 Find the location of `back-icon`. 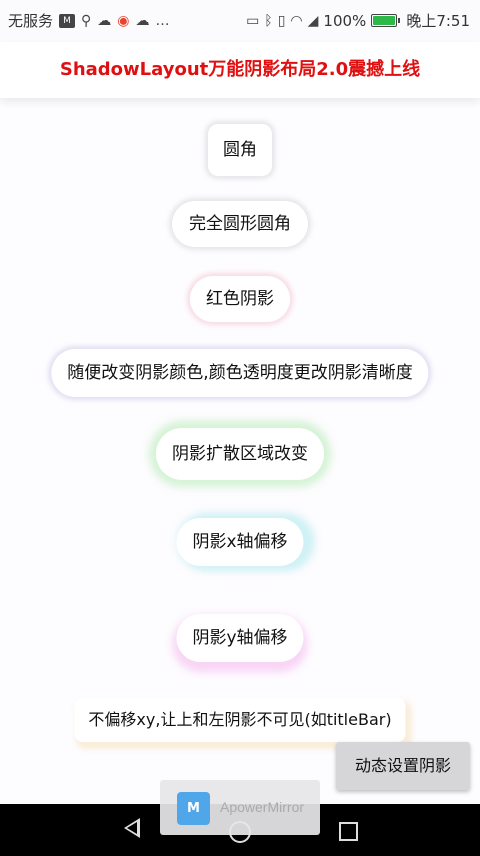

back-icon is located at coordinates (132, 828).